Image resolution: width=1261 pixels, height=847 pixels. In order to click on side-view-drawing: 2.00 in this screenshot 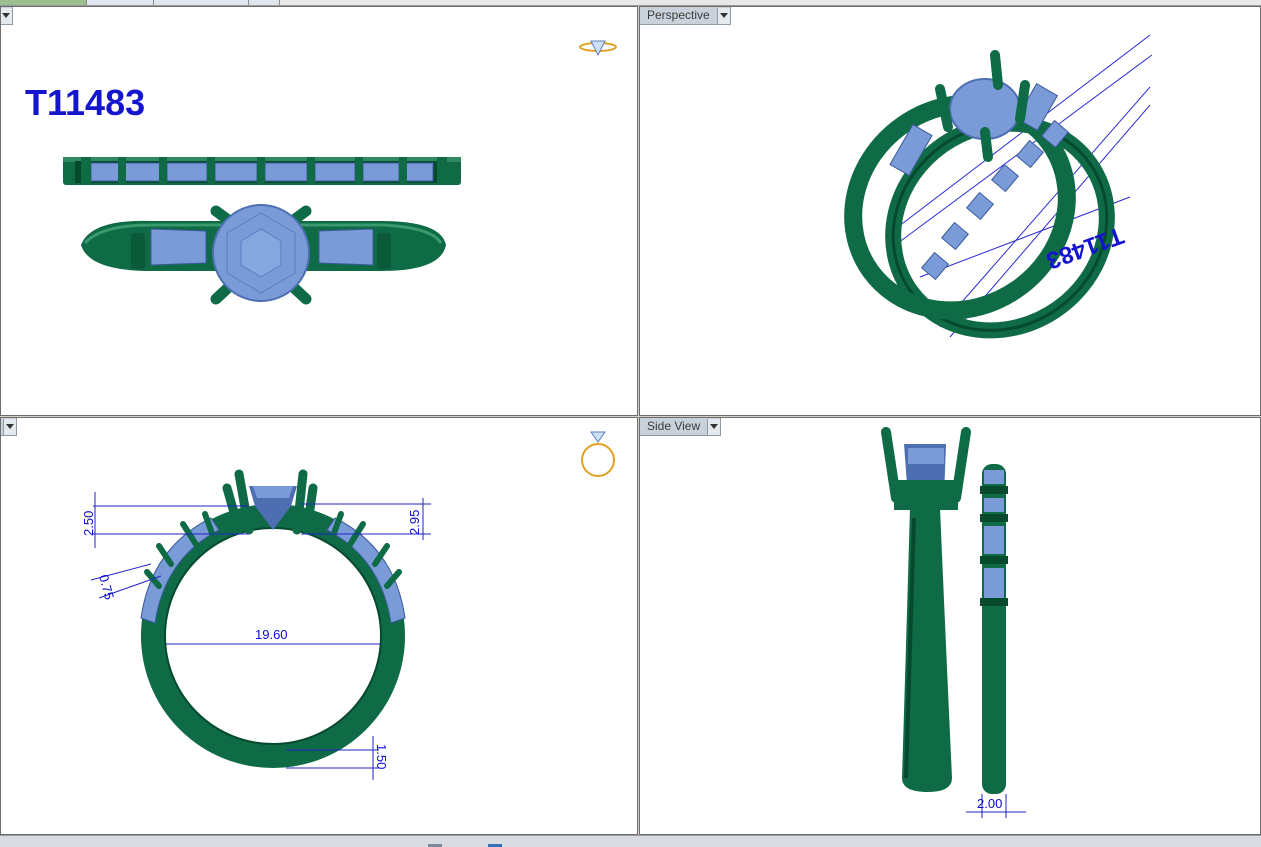, I will do `click(953, 622)`.